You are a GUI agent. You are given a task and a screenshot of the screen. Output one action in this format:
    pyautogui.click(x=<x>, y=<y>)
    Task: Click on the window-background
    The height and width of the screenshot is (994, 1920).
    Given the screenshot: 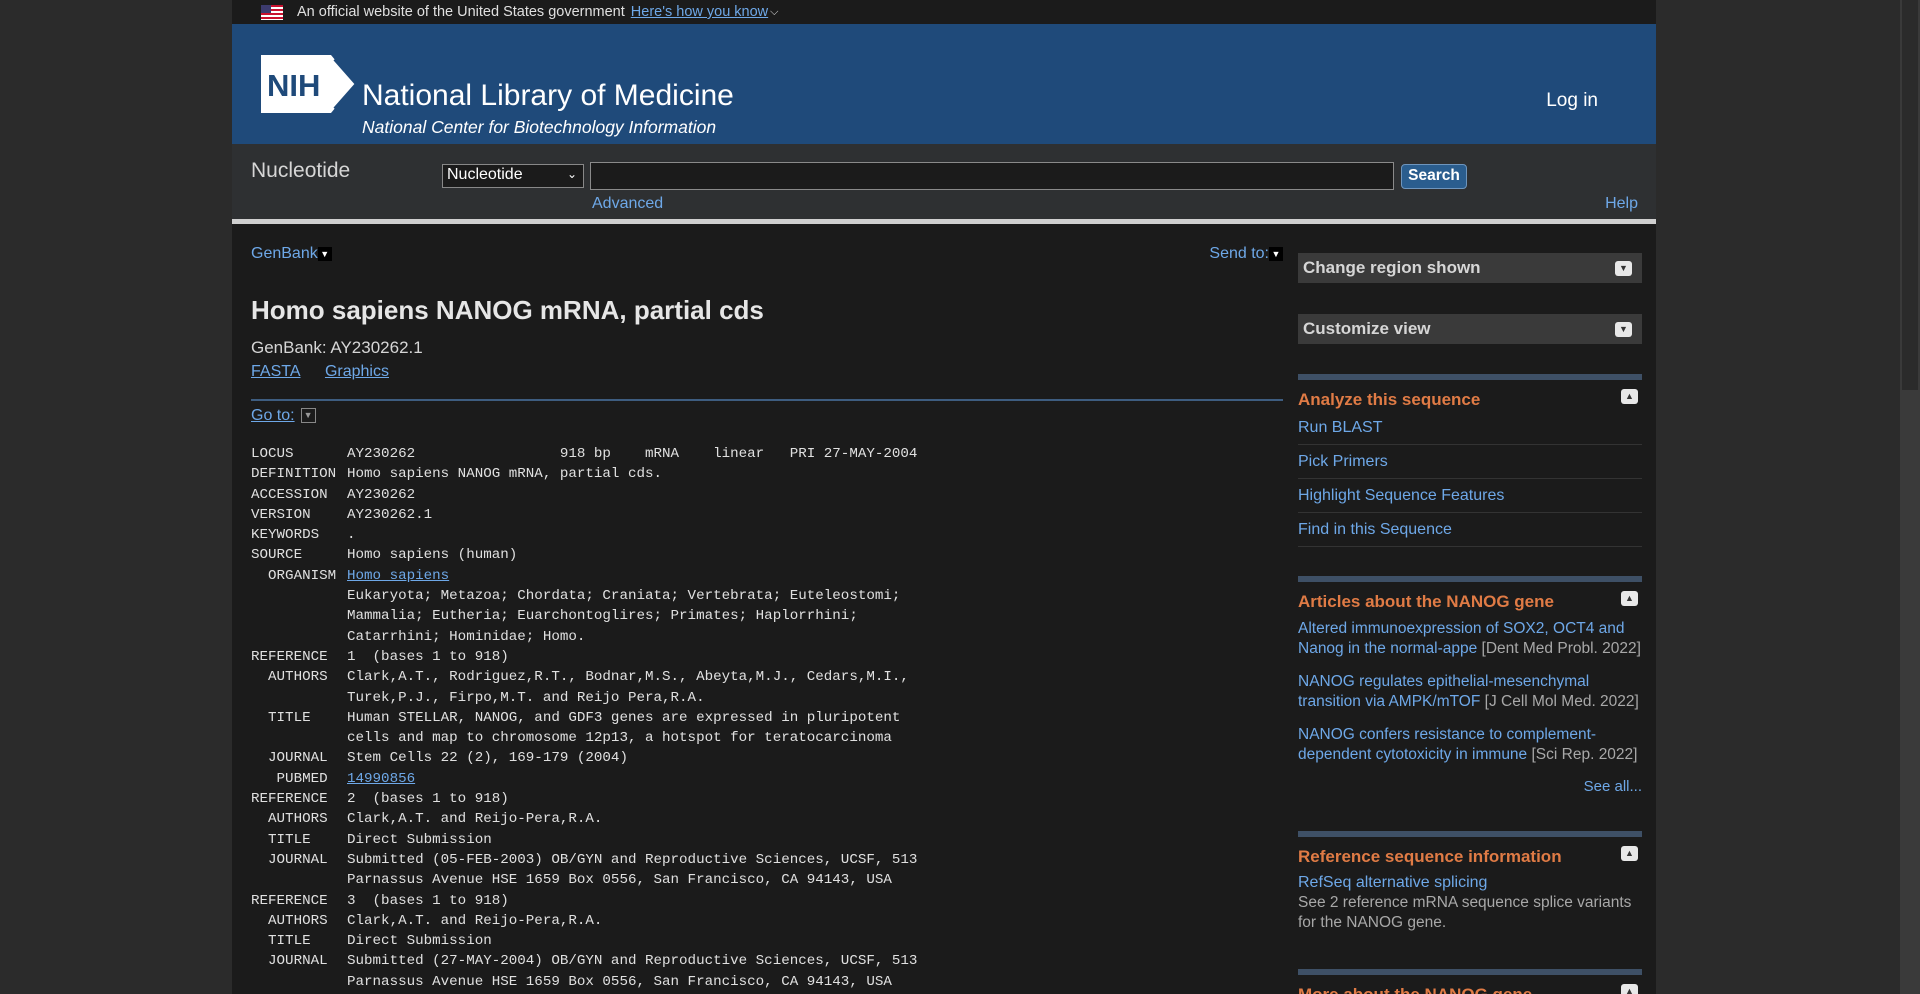 What is the action you would take?
    pyautogui.click(x=1778, y=497)
    